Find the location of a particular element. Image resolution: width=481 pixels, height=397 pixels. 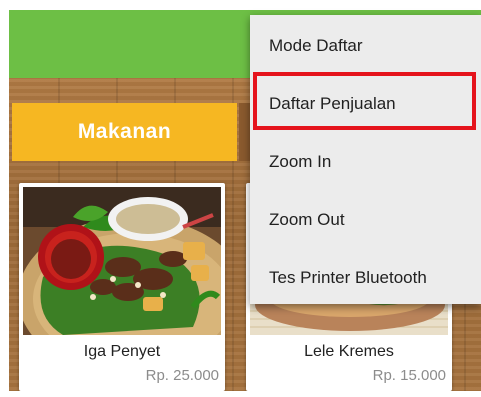

left-edge is located at coordinates (4, 198).